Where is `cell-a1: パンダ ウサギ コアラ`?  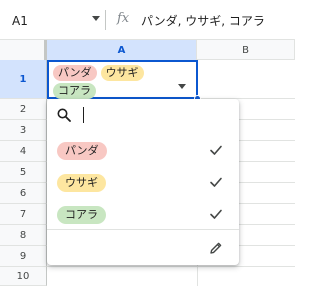 cell-a1: パンダ ウサギ コアラ is located at coordinates (122, 79).